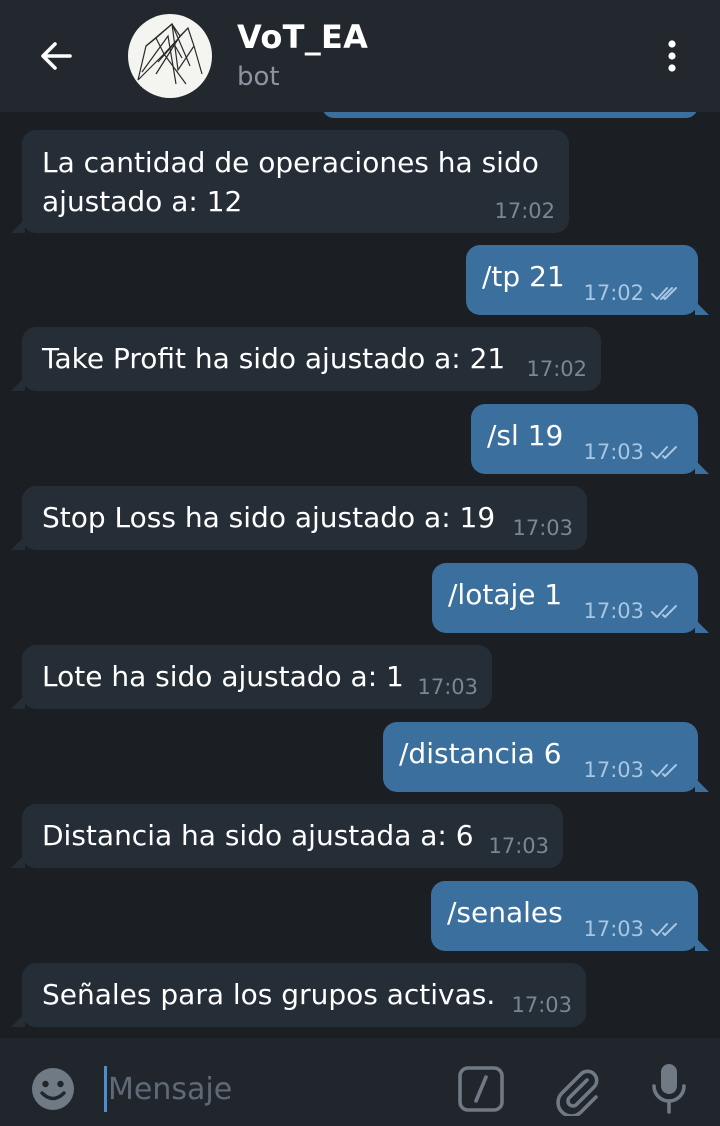 The width and height of the screenshot is (720, 1126). I want to click on back-button, so click(56, 56).